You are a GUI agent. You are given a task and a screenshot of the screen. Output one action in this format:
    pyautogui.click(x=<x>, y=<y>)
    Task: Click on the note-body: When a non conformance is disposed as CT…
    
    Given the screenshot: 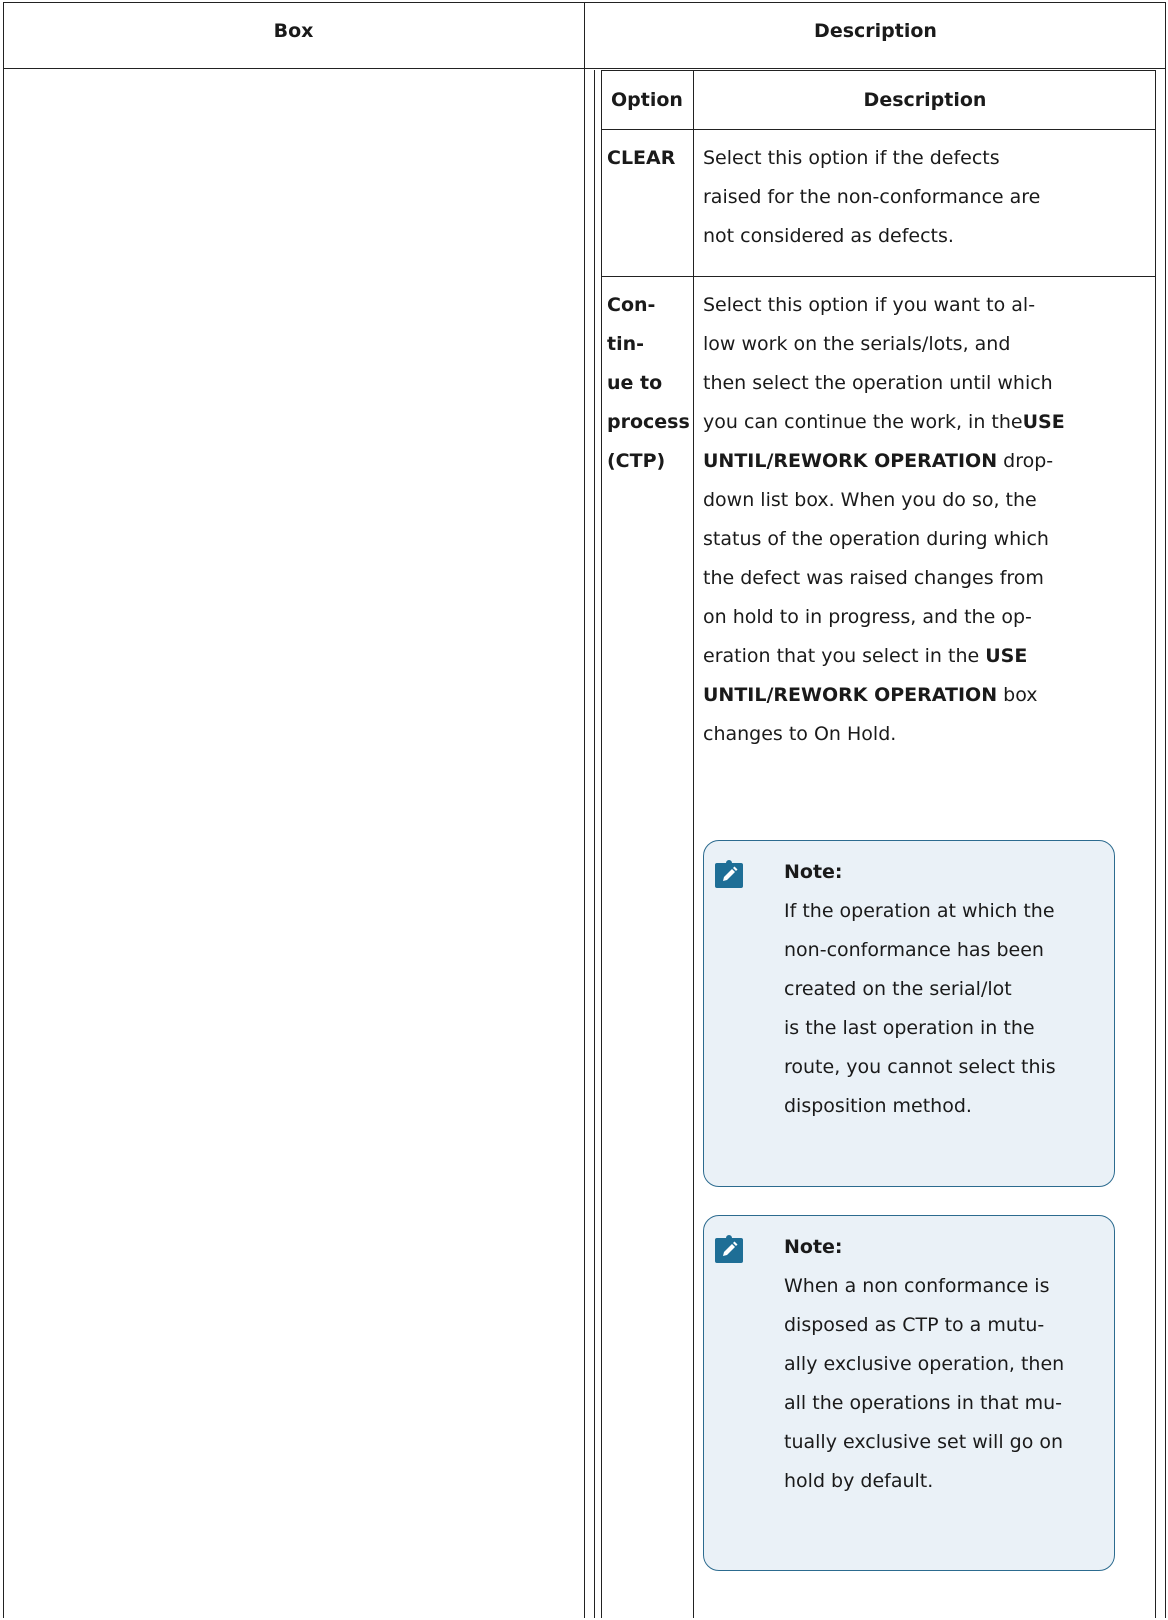 What is the action you would take?
    pyautogui.click(x=949, y=1384)
    